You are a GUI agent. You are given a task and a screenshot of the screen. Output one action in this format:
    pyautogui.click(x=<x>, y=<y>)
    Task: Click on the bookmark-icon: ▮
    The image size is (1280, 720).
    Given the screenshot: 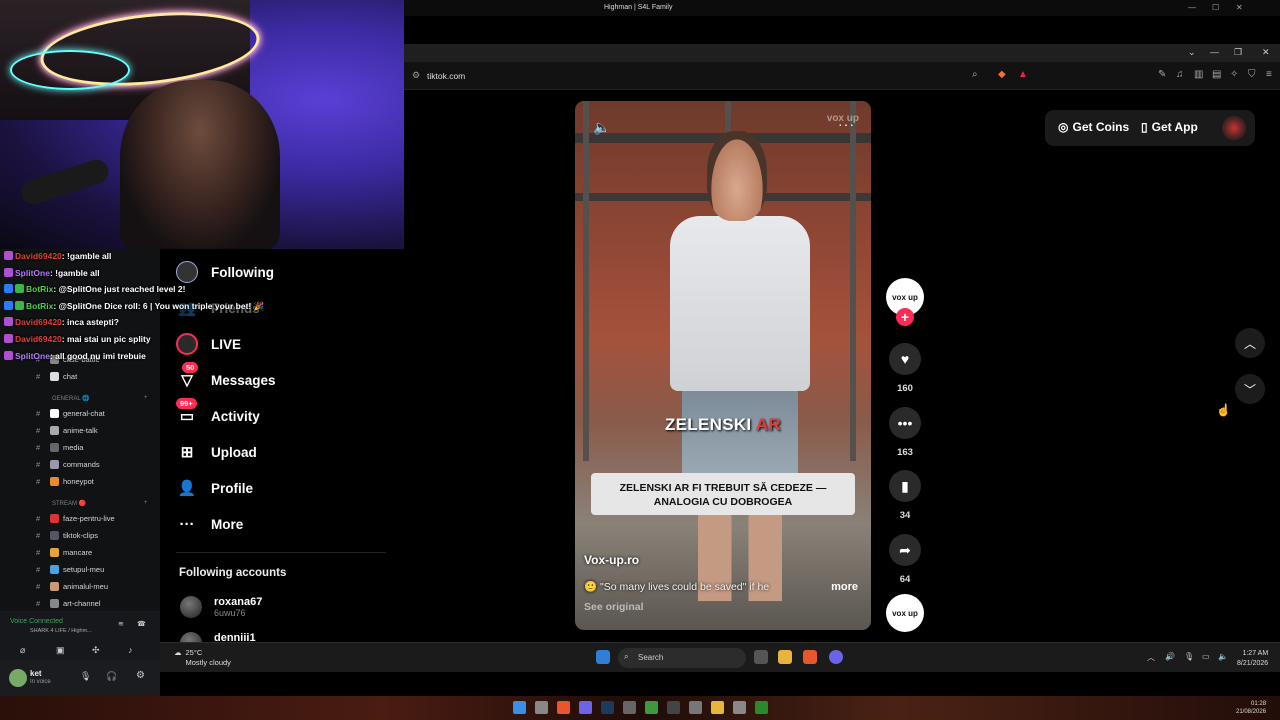 What is the action you would take?
    pyautogui.click(x=905, y=486)
    